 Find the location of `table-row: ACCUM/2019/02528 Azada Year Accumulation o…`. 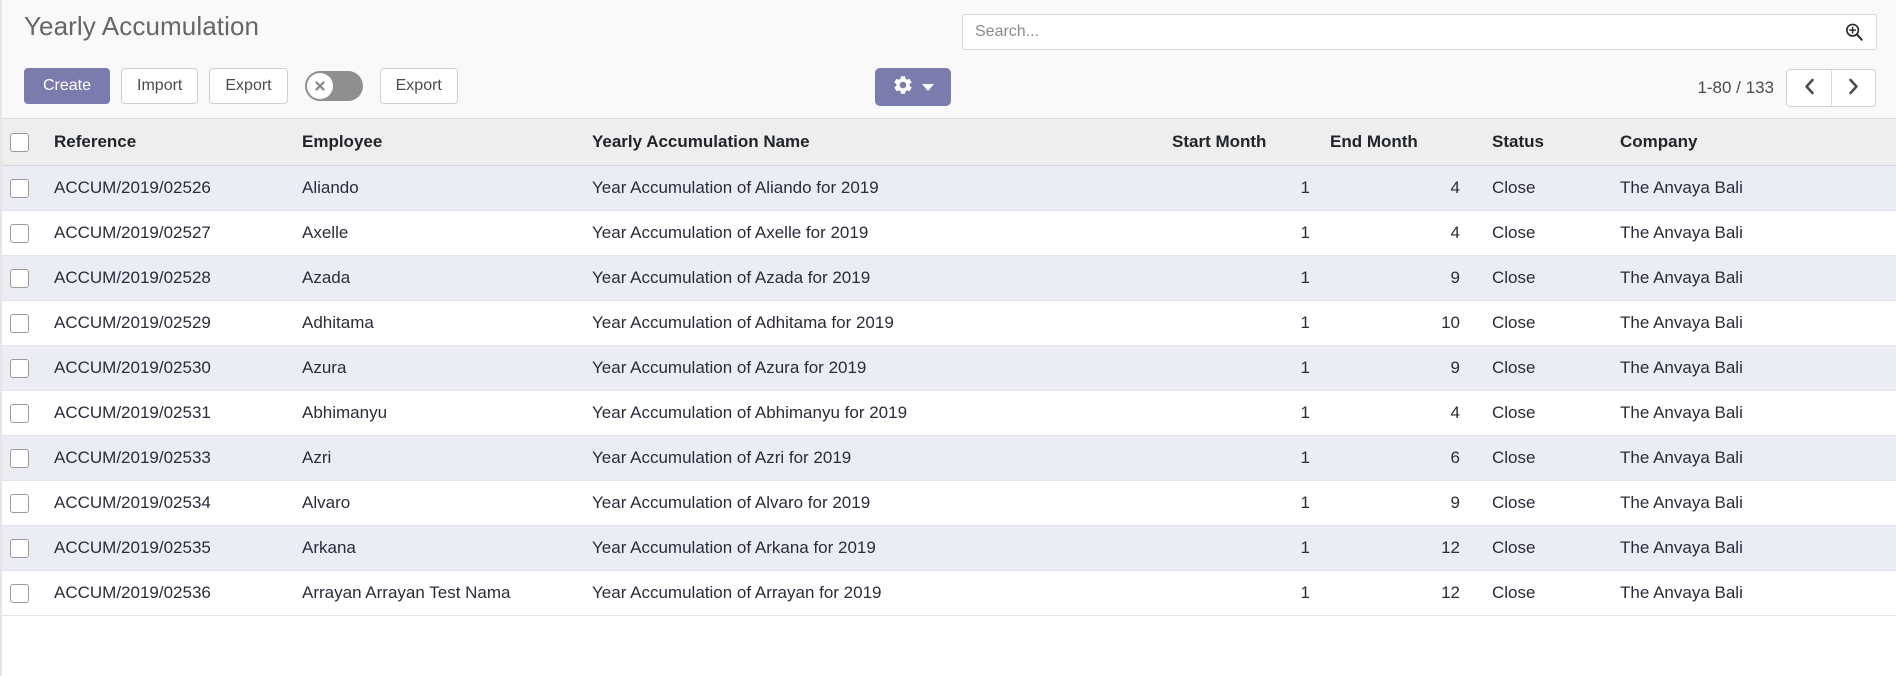

table-row: ACCUM/2019/02528 Azada Year Accumulation o… is located at coordinates (949, 278).